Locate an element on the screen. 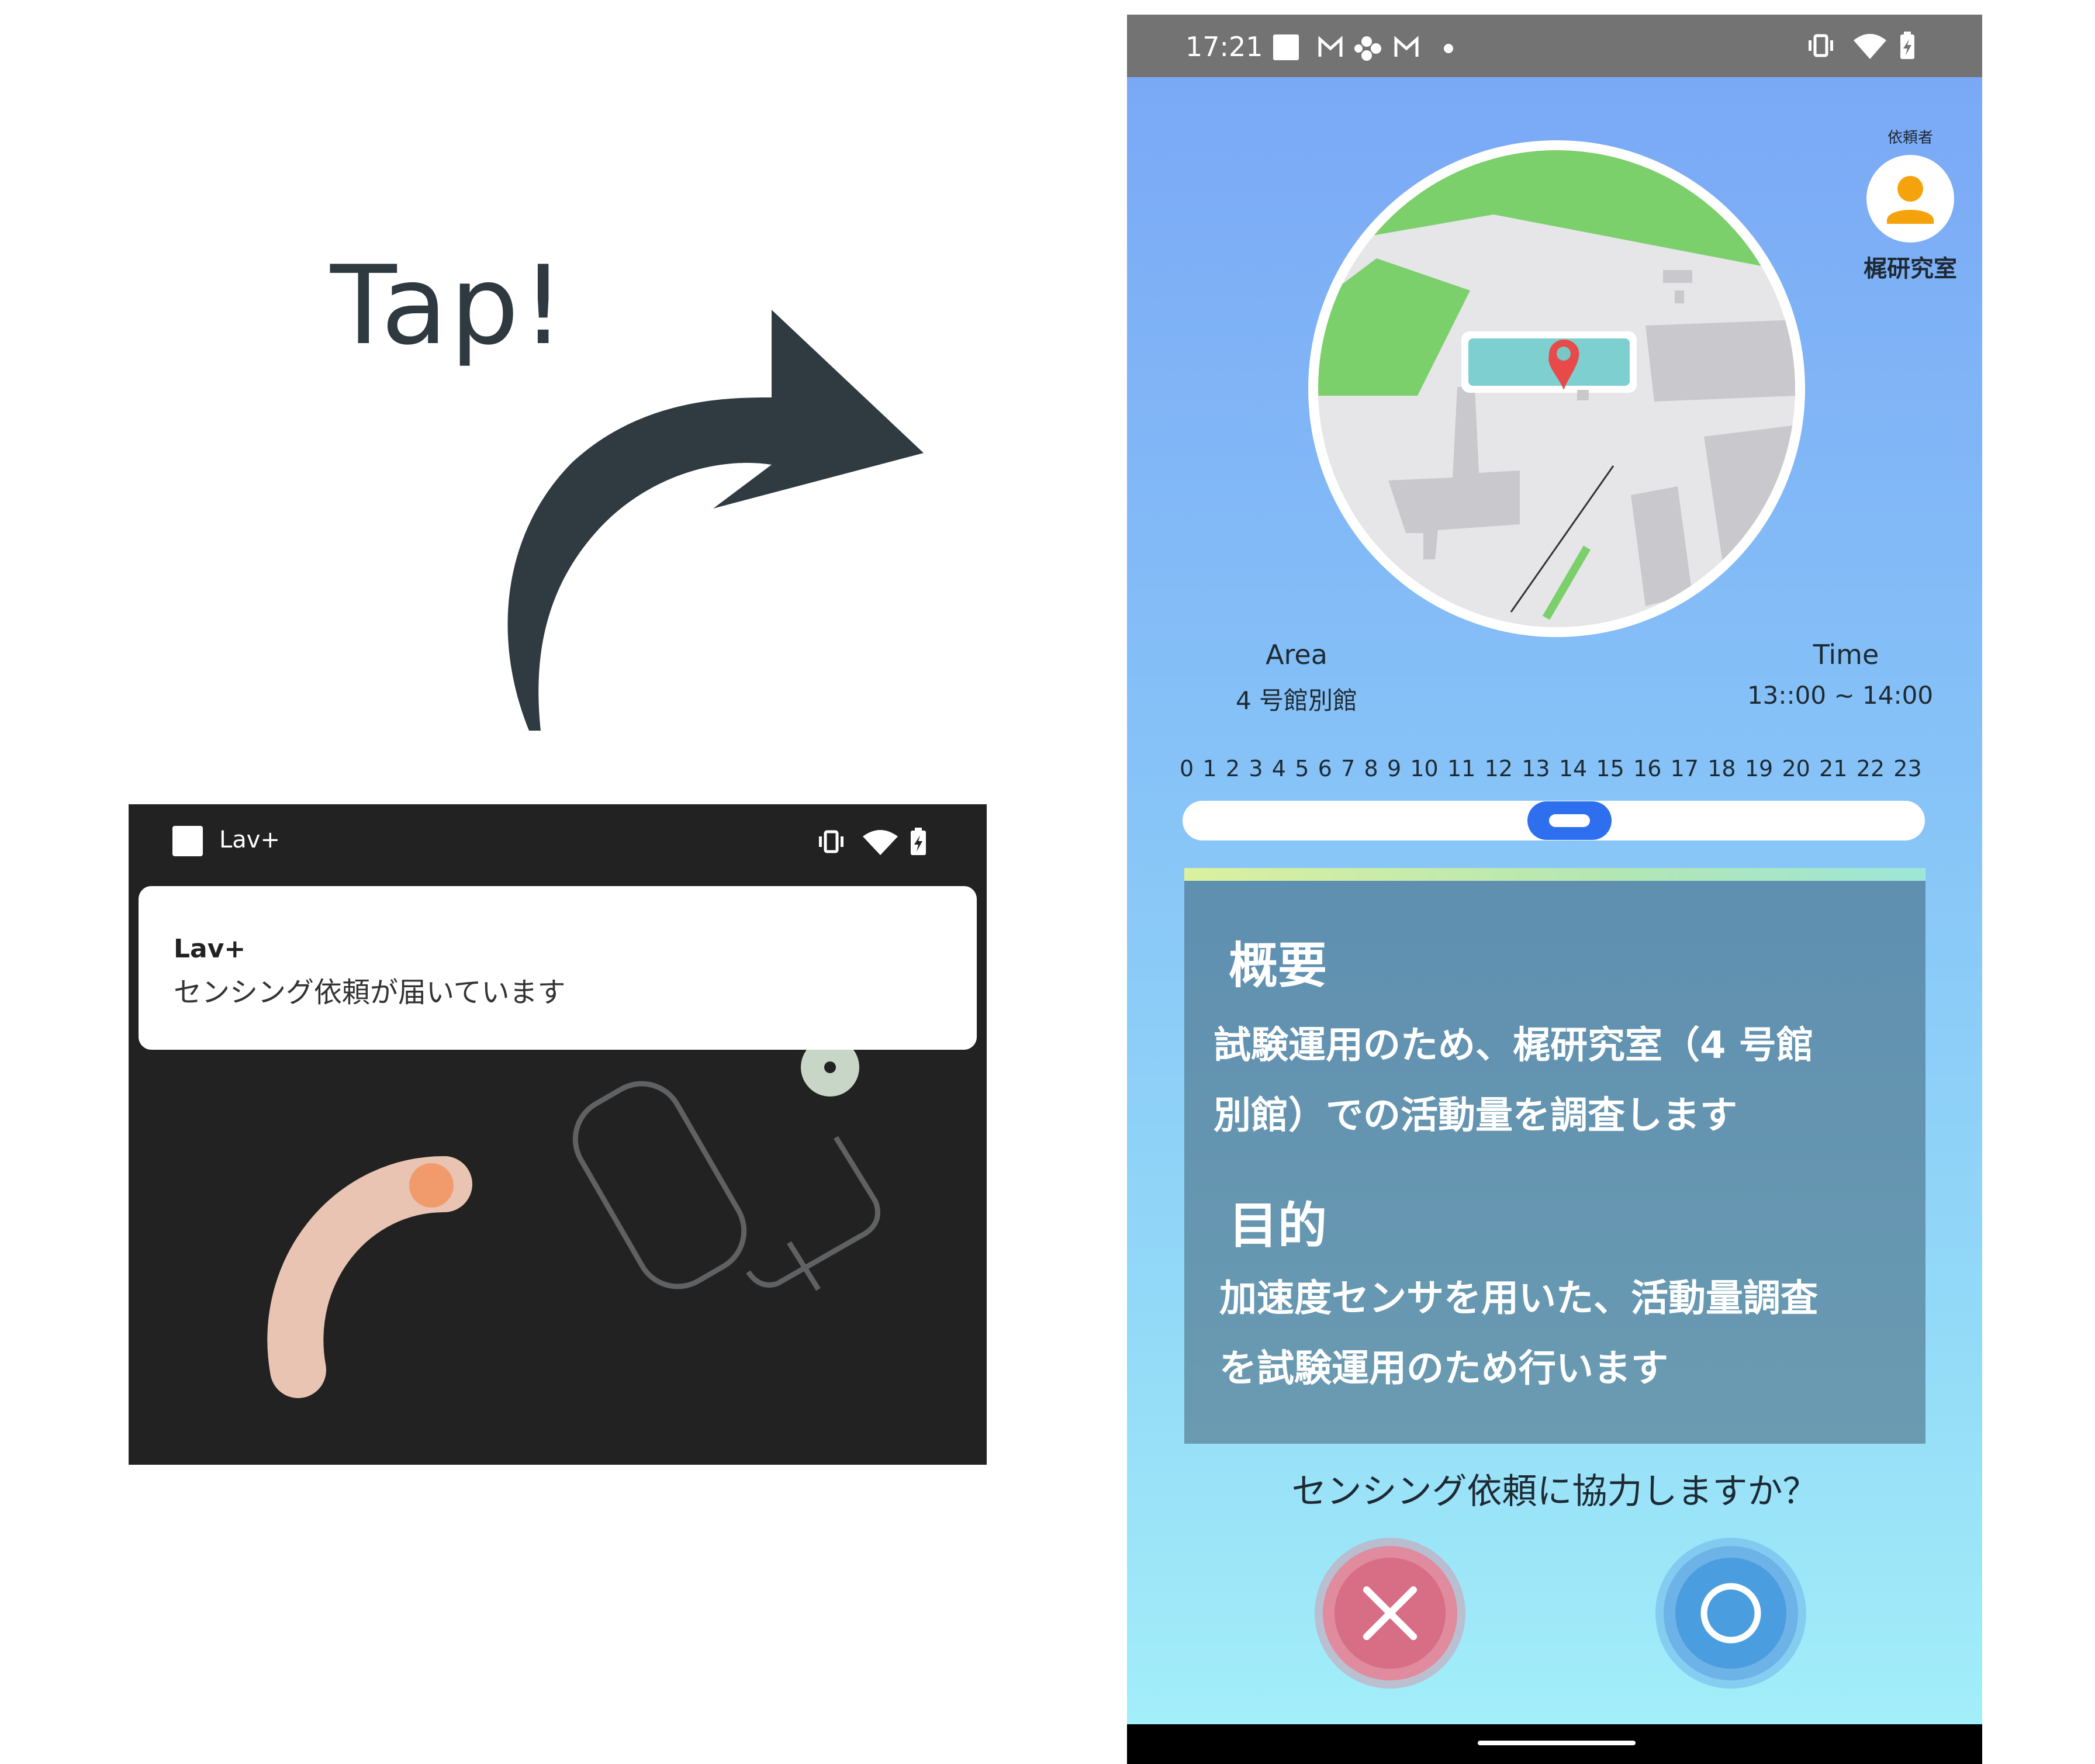  confirmation-question: センシング依頼に協力しますか？ is located at coordinates (1554, 1492).